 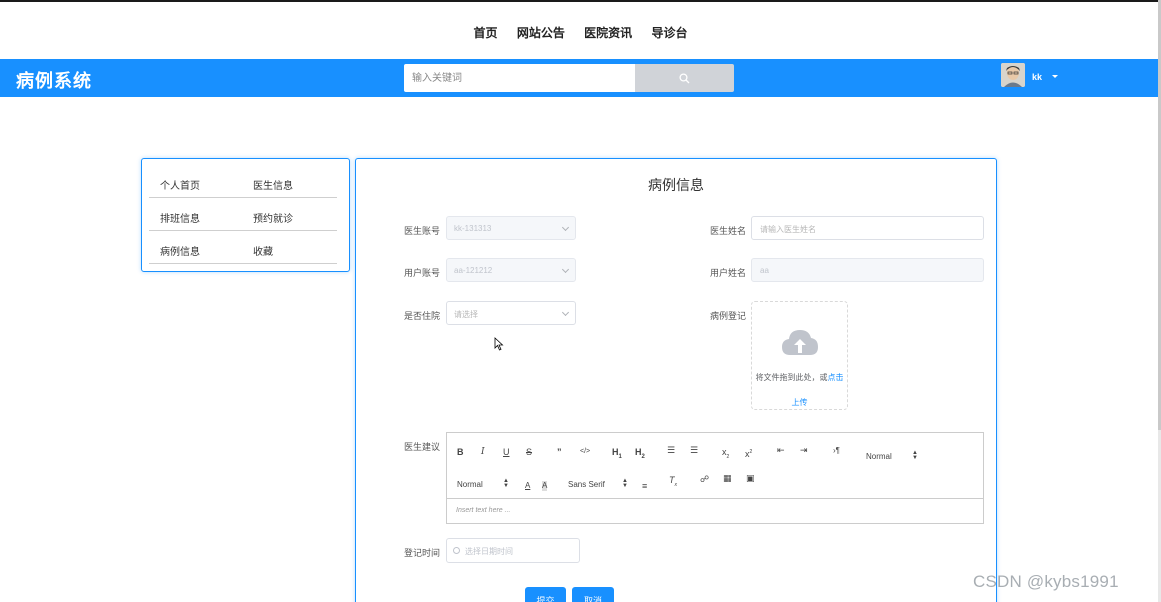 I want to click on sidebar-item-appointment: 预约就诊, so click(x=273, y=217).